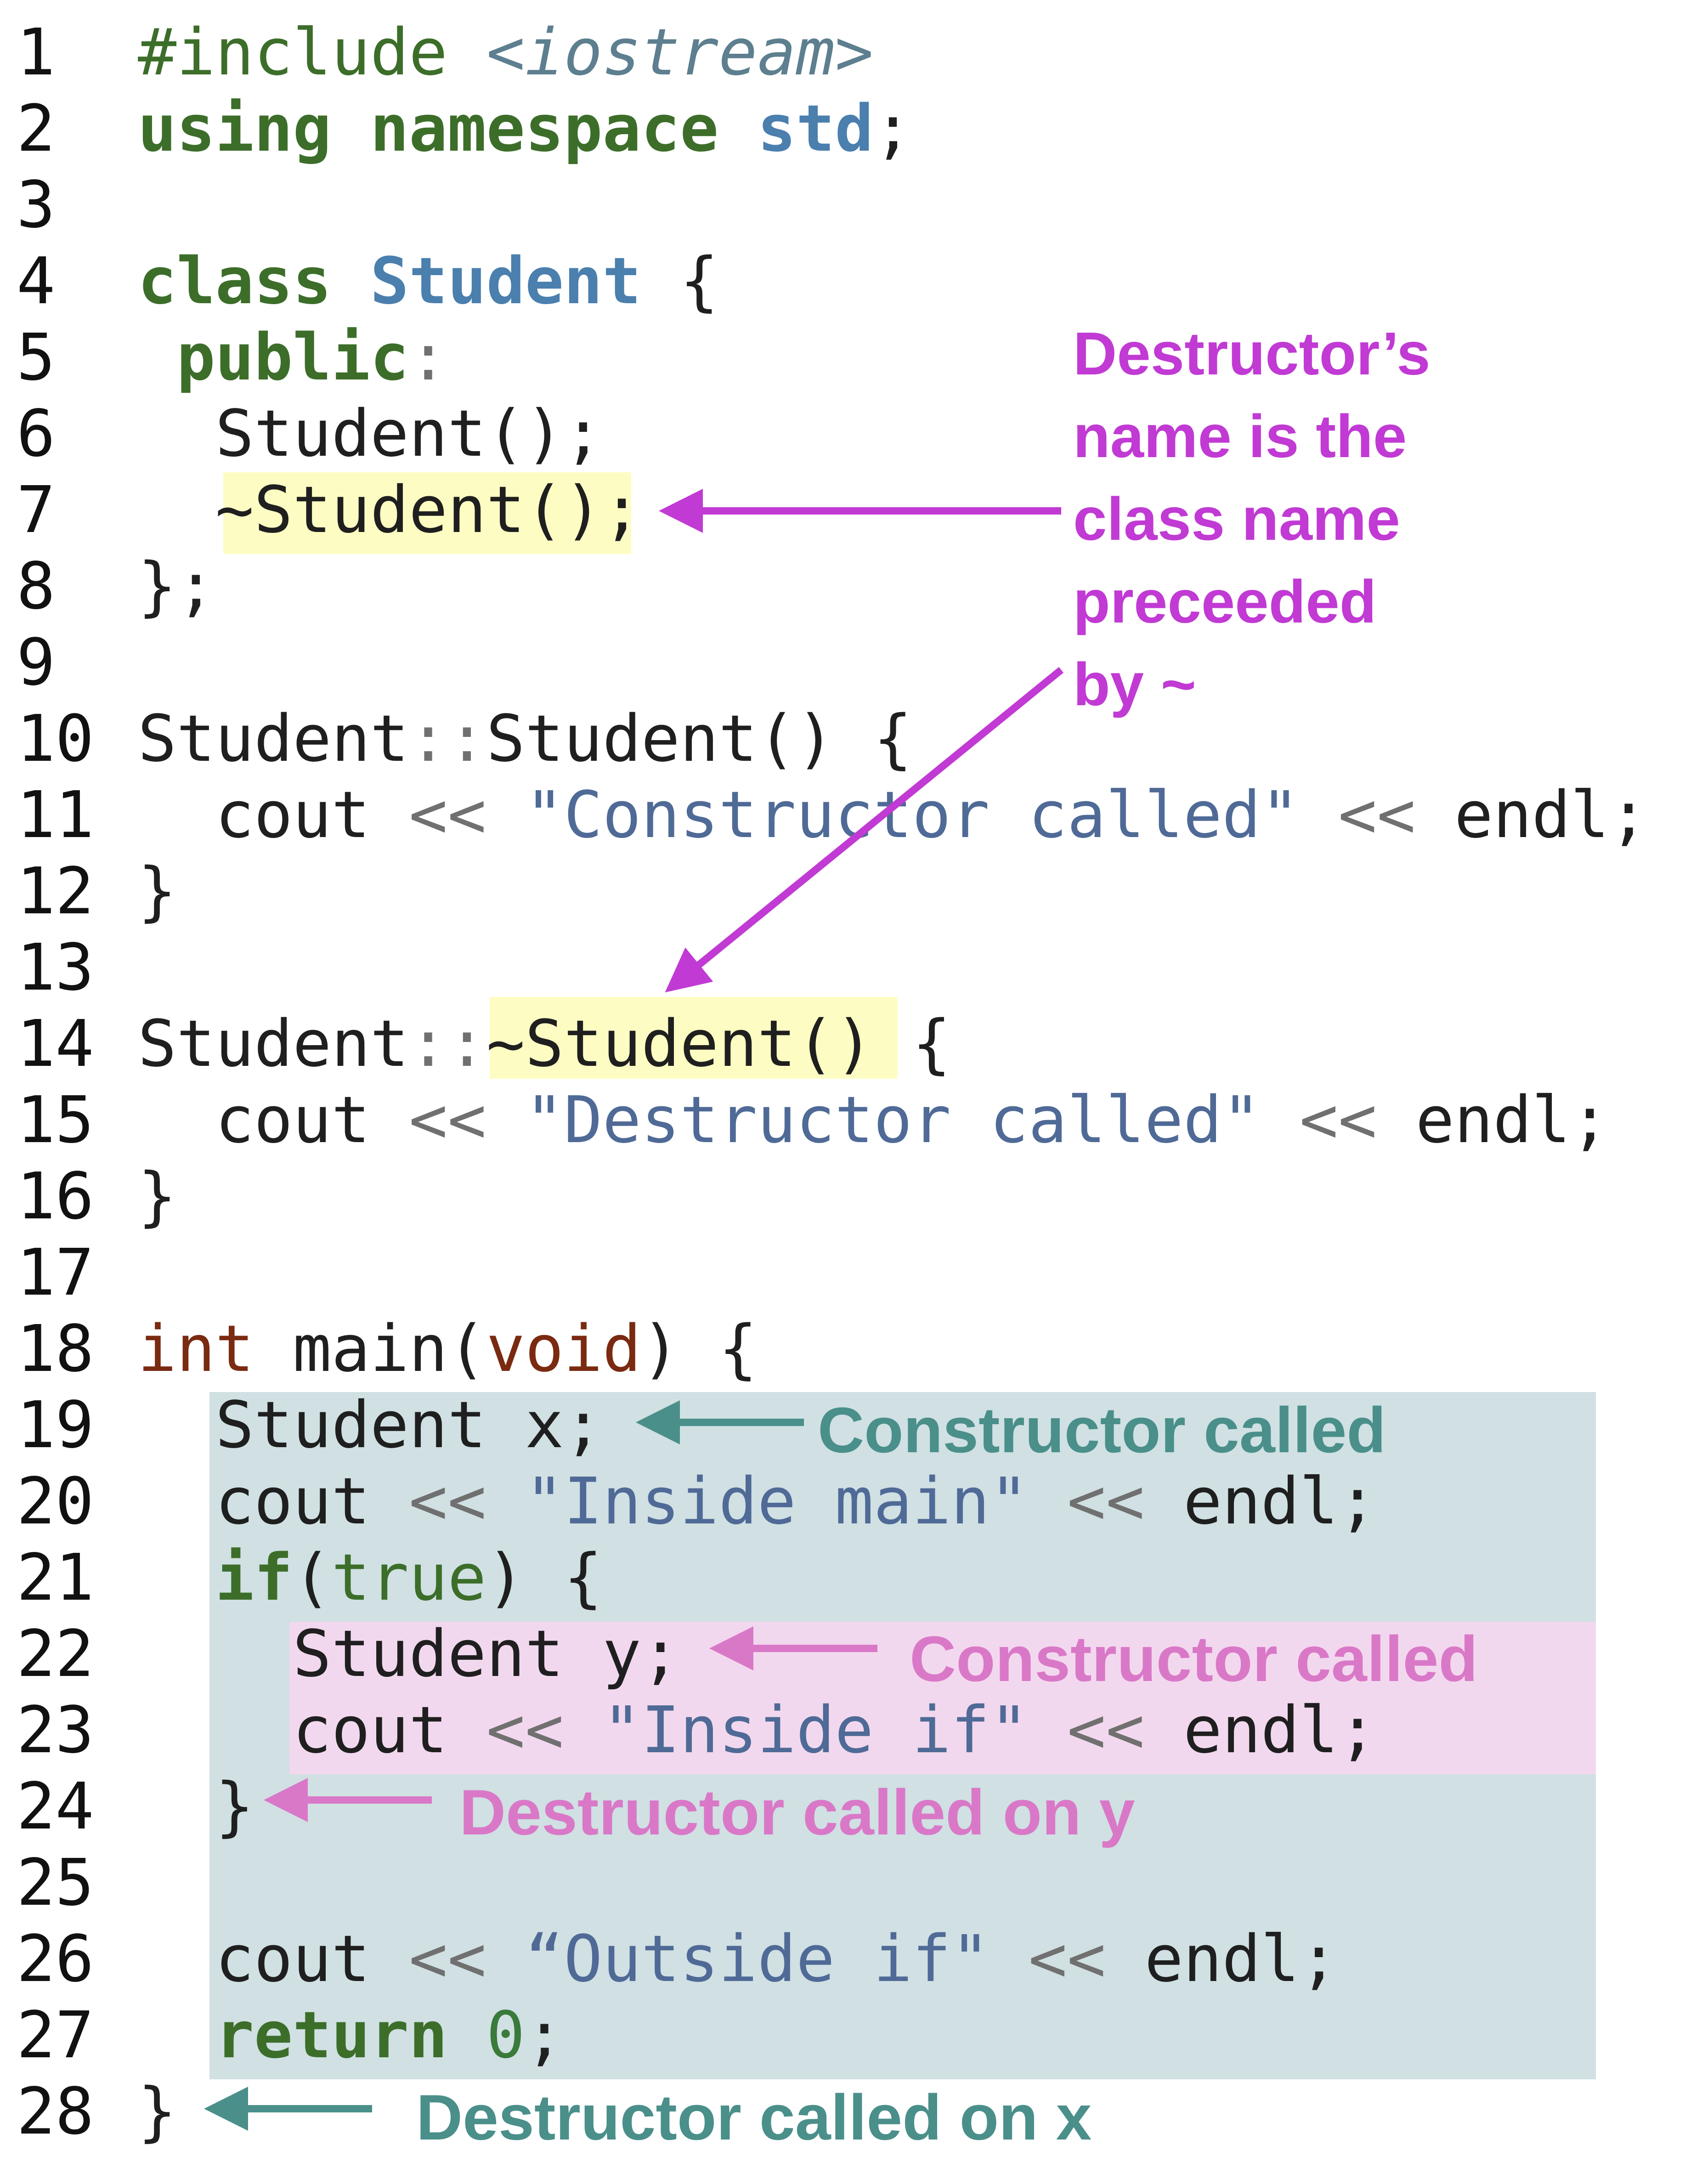 This screenshot has width=1708, height=2168. I want to click on destructor-called-x-note: Destructor called on x, so click(754, 2117).